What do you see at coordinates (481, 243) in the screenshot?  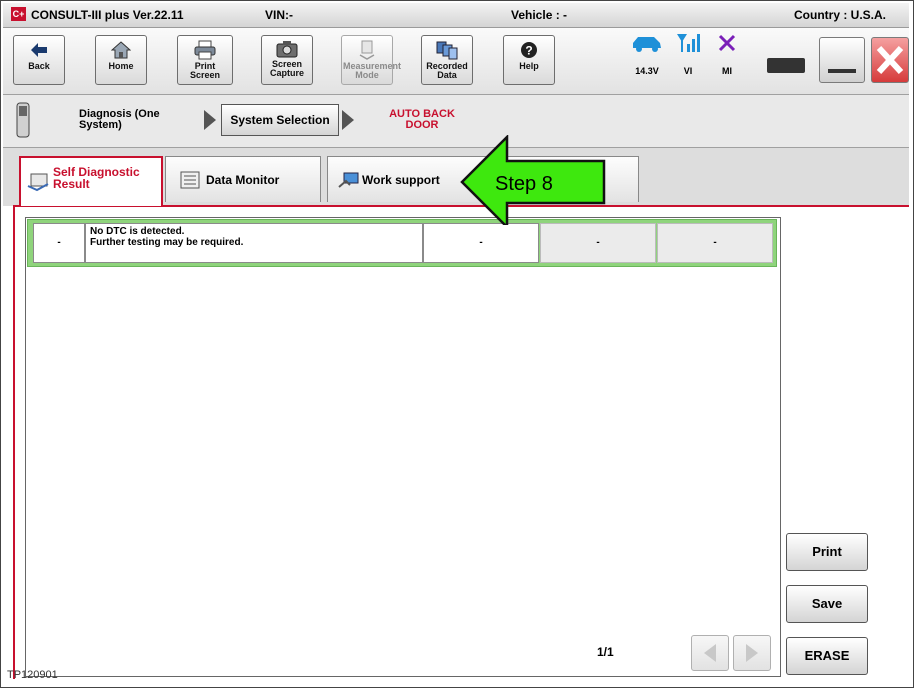 I see `dtc-status-cell: -` at bounding box center [481, 243].